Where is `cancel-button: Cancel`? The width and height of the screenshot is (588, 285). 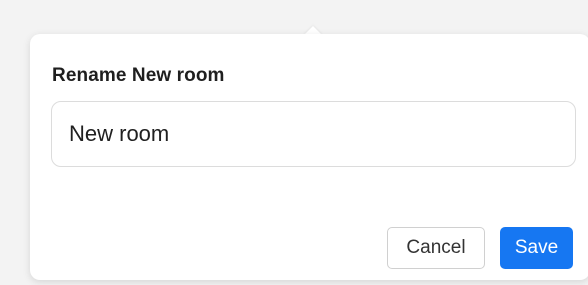 cancel-button: Cancel is located at coordinates (436, 248).